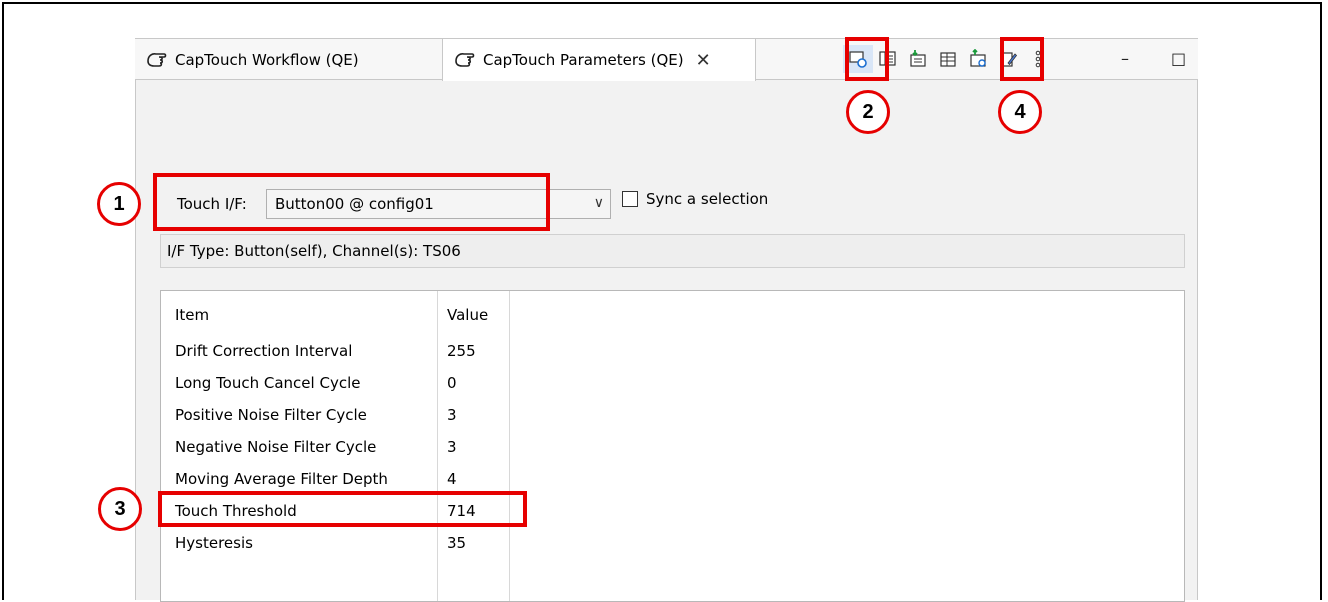  Describe the element at coordinates (1178, 58) in the screenshot. I see `maximize-icon: □` at that location.